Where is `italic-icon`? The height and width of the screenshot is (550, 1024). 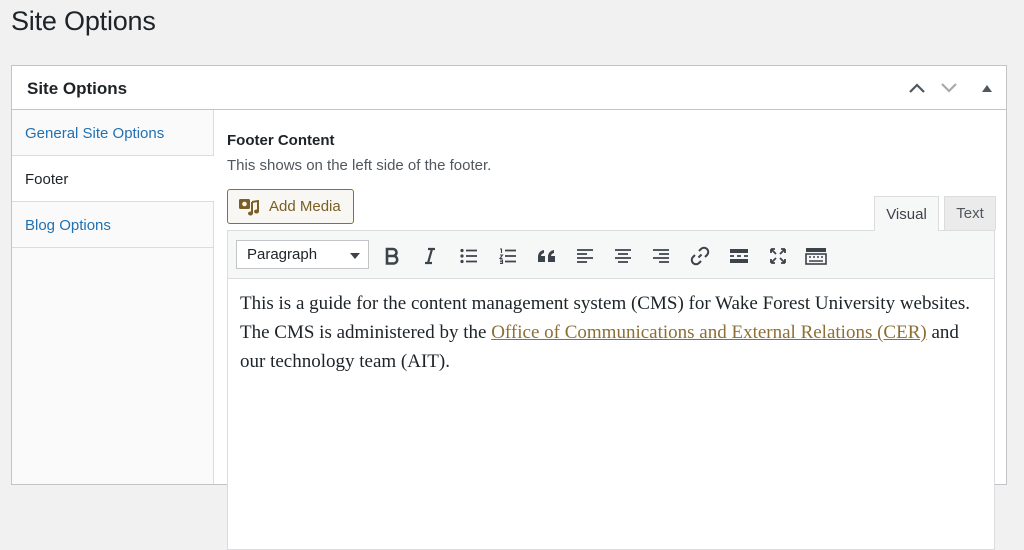 italic-icon is located at coordinates (430, 256).